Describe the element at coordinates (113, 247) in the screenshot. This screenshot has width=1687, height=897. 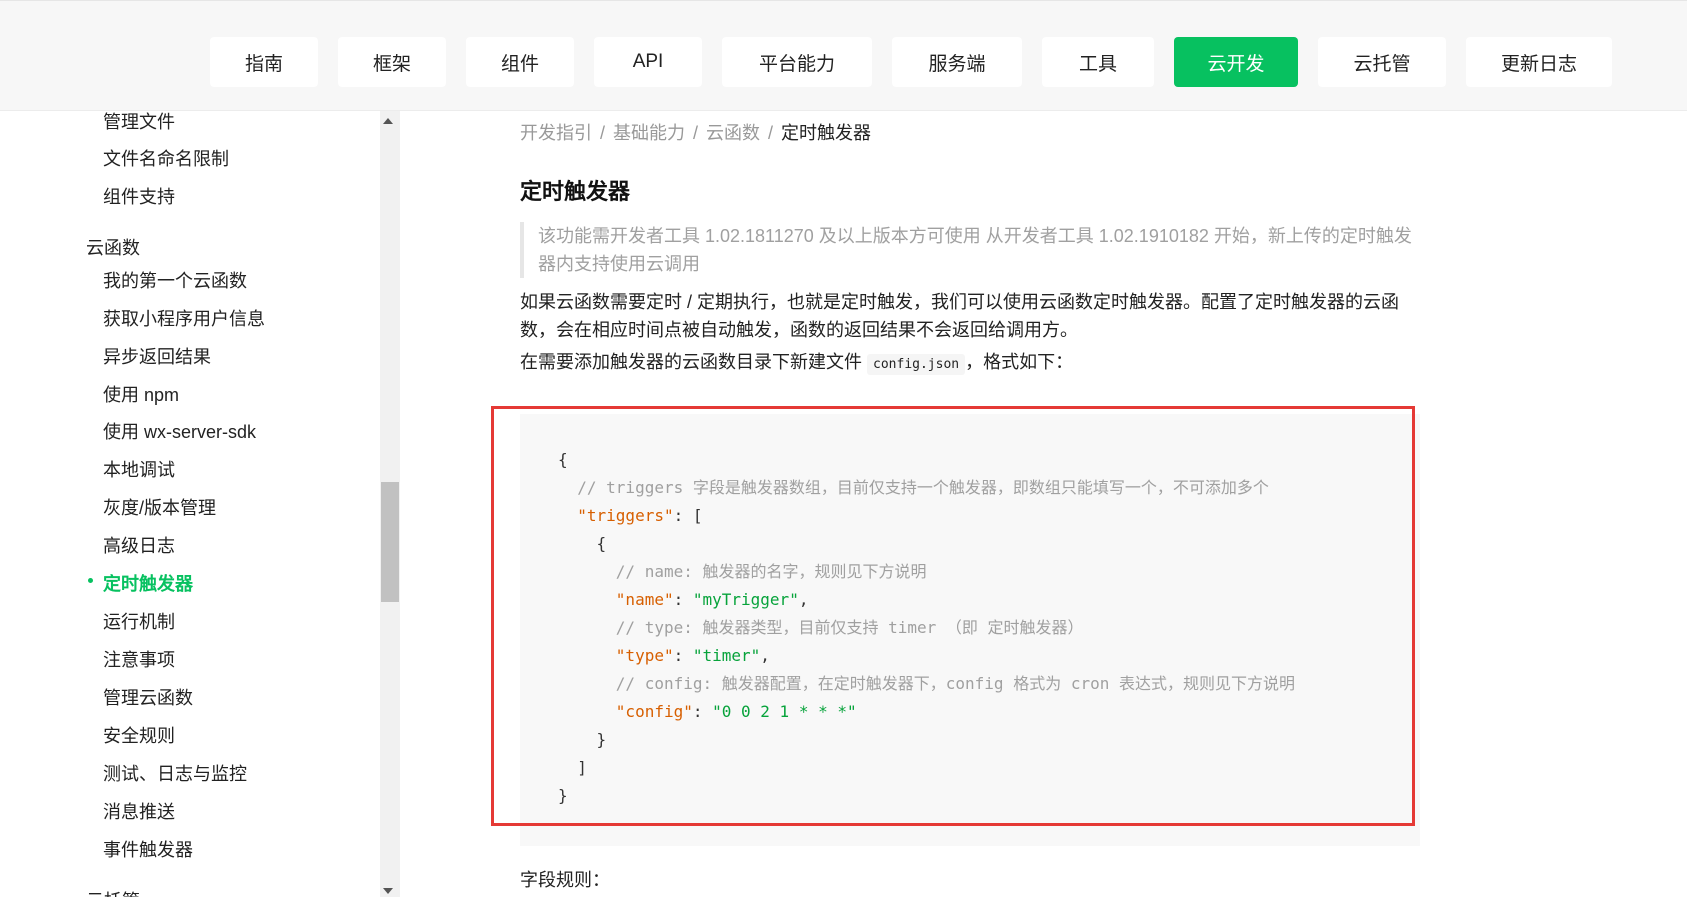
I see `sidebar-group-cloud-functions: 云函数` at that location.